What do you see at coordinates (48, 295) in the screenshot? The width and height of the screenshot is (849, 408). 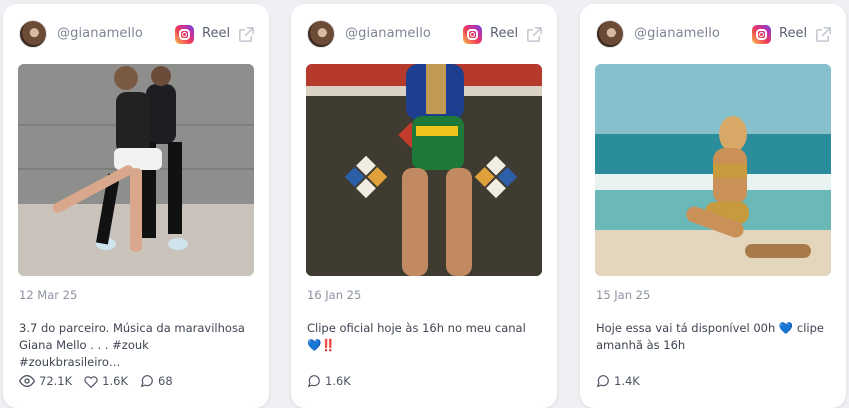 I see `post-date: 12 Mar 25` at bounding box center [48, 295].